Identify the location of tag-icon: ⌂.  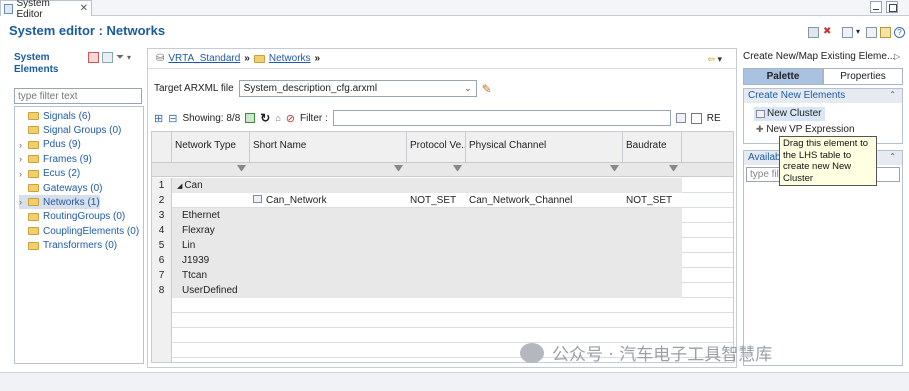
(277, 118).